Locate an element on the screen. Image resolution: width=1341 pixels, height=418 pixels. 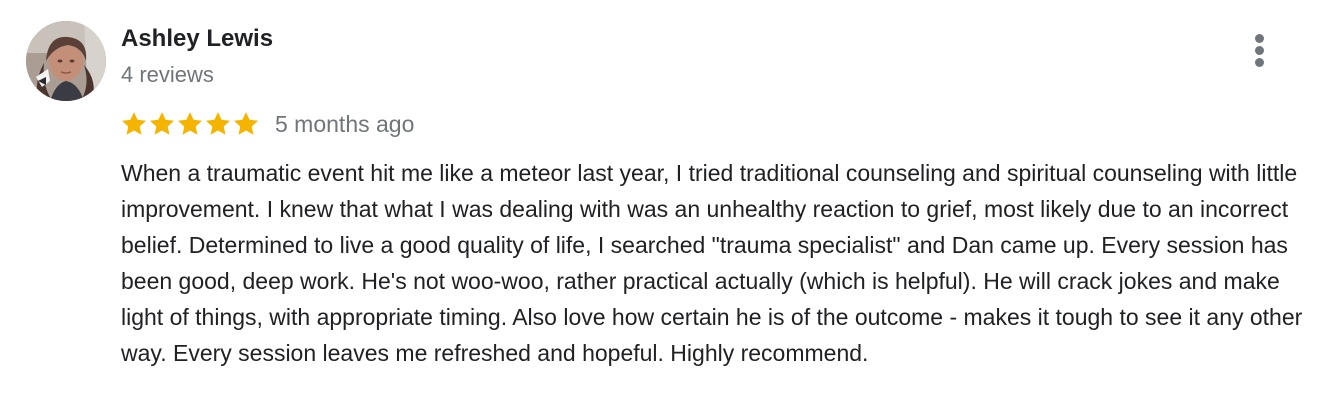
review-count: 4 reviews is located at coordinates (167, 75).